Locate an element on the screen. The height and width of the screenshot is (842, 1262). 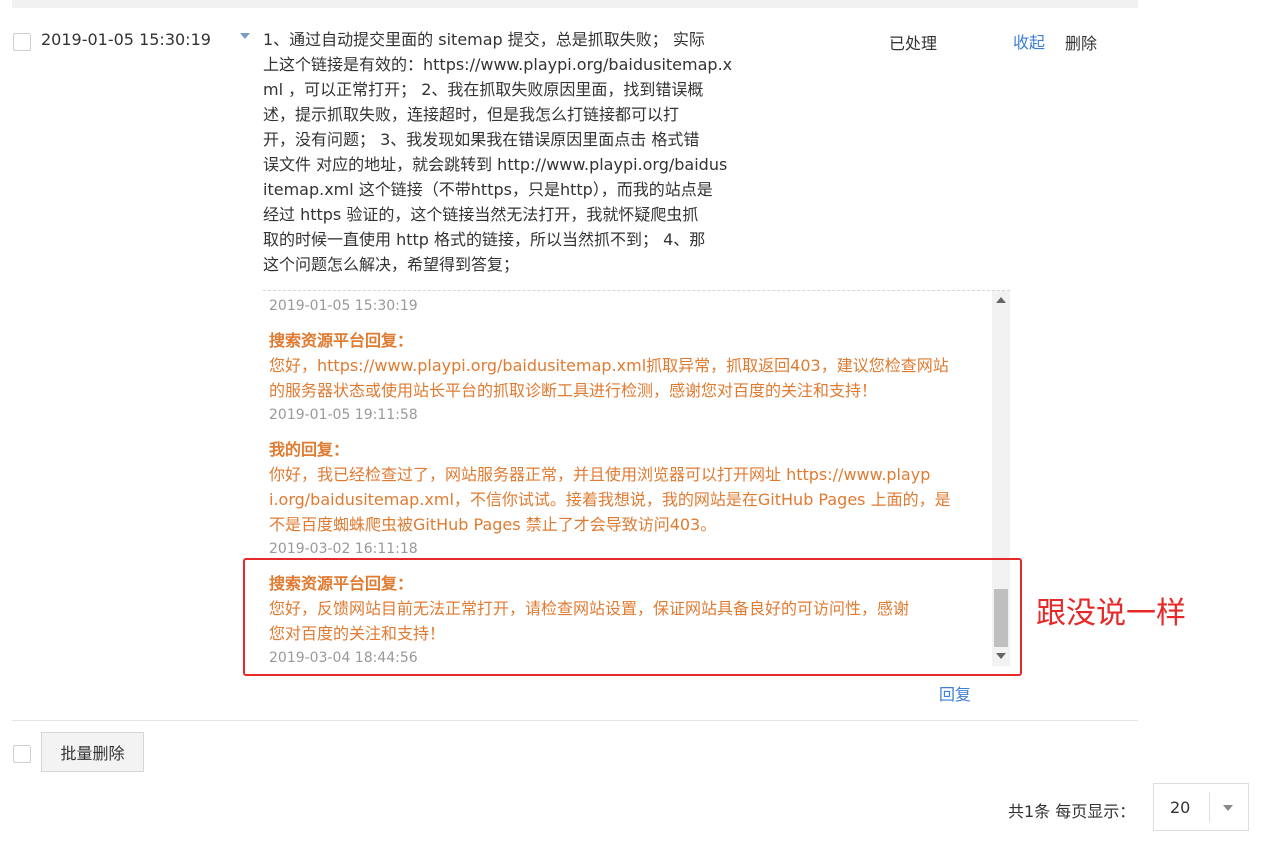
top-divider-bar is located at coordinates (575, 4).